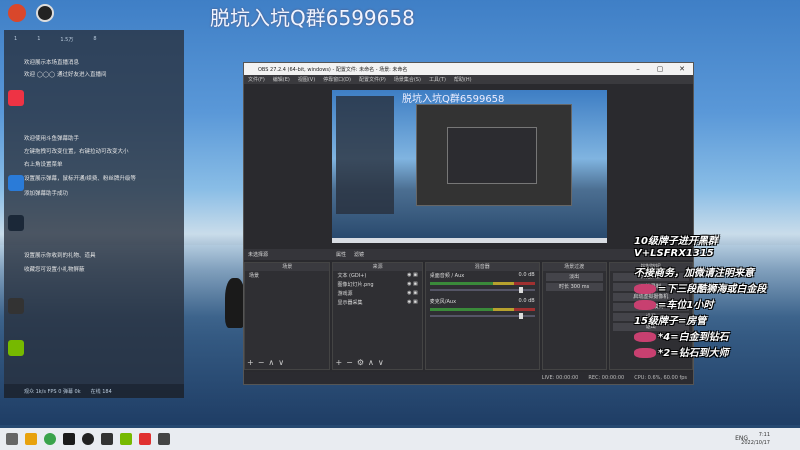 The image size is (800, 450). I want to click on menu-docks: 停靠窗口(D), so click(337, 79).